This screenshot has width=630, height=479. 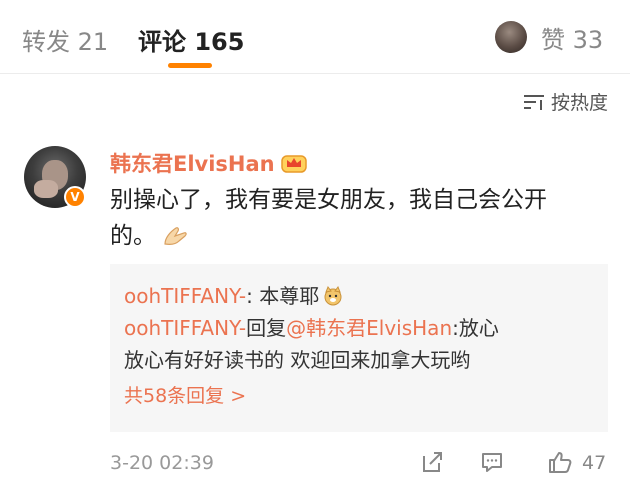 What do you see at coordinates (572, 39) in the screenshot?
I see `likes-label: 赞 33` at bounding box center [572, 39].